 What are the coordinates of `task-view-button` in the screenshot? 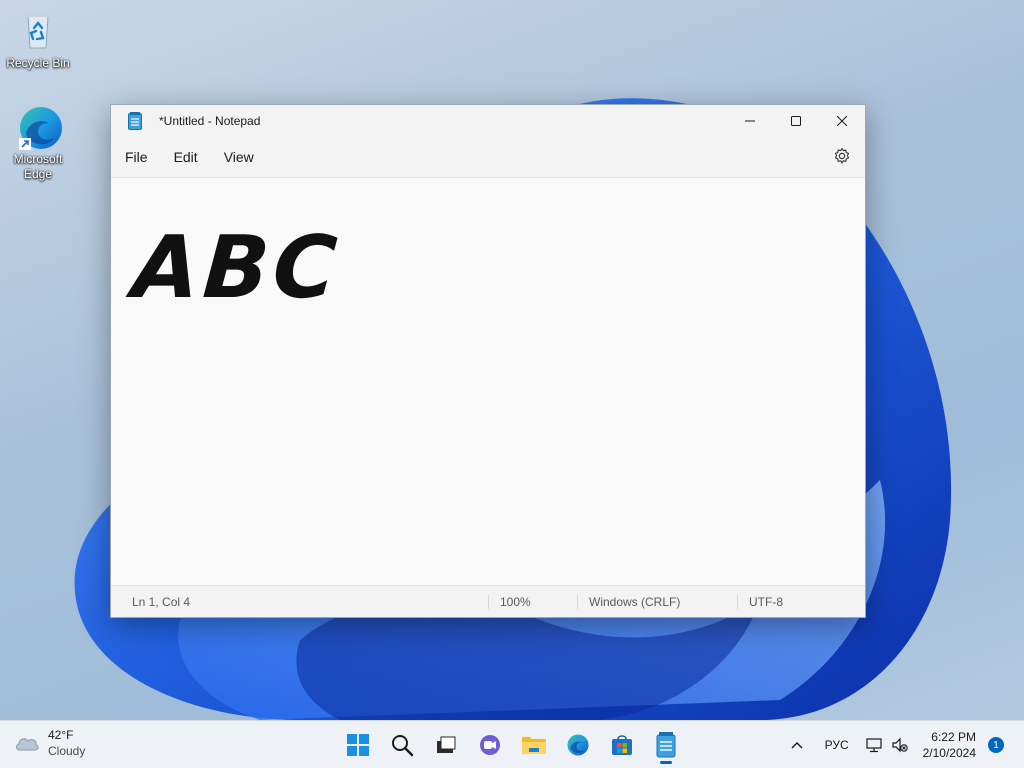 It's located at (446, 745).